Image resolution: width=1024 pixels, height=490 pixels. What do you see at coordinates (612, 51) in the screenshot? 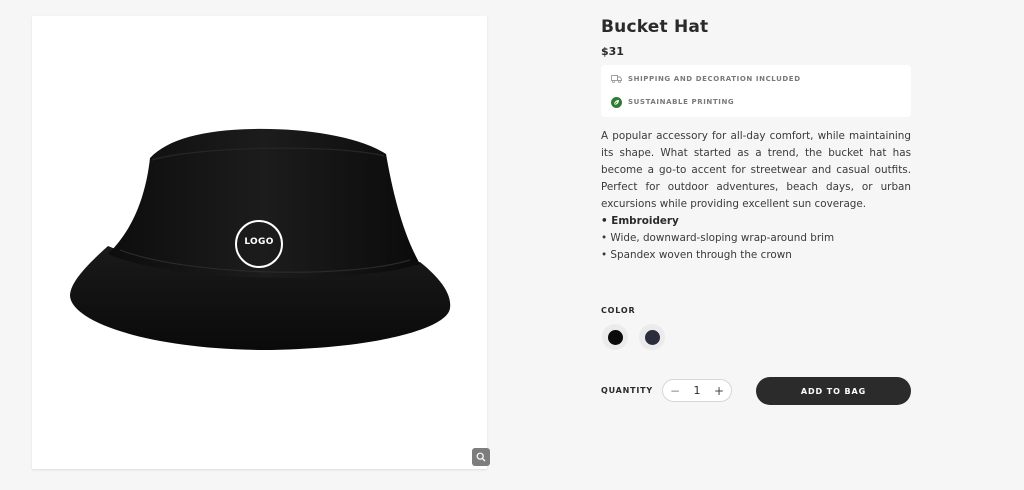
I see `product-price: $31` at bounding box center [612, 51].